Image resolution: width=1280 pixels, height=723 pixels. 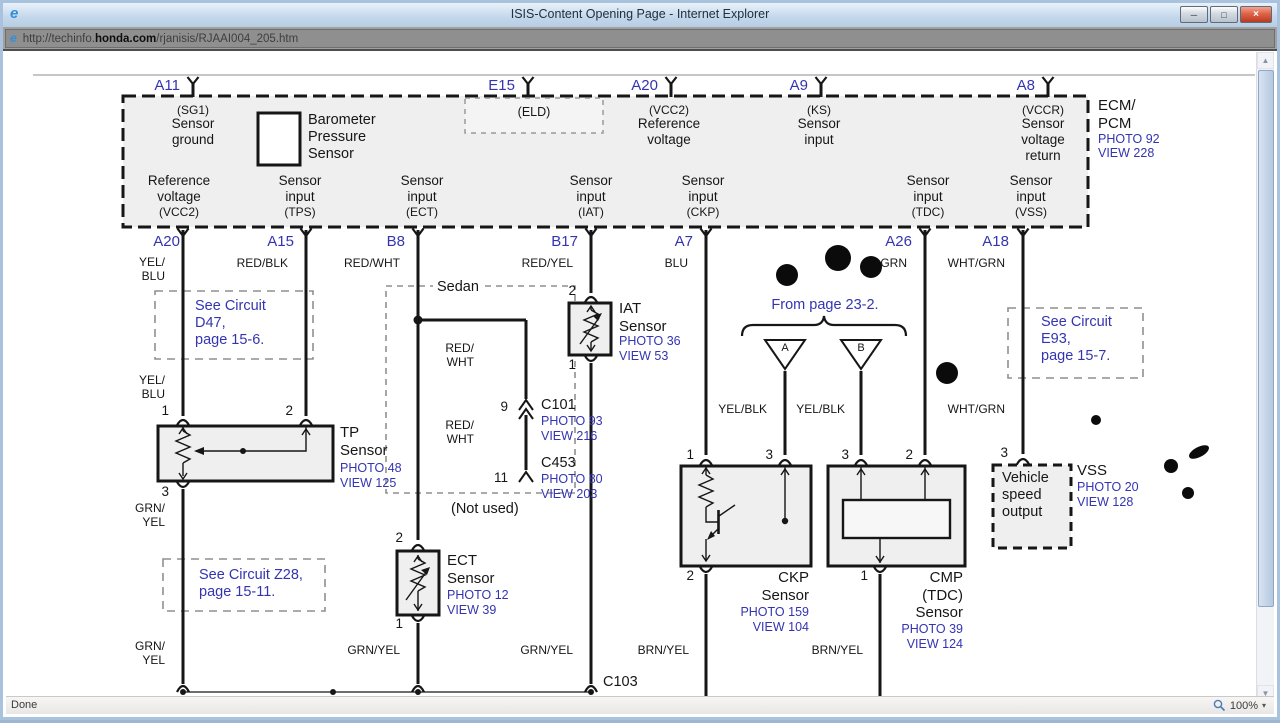 I want to click on close-window-button: ×, so click(x=1256, y=14).